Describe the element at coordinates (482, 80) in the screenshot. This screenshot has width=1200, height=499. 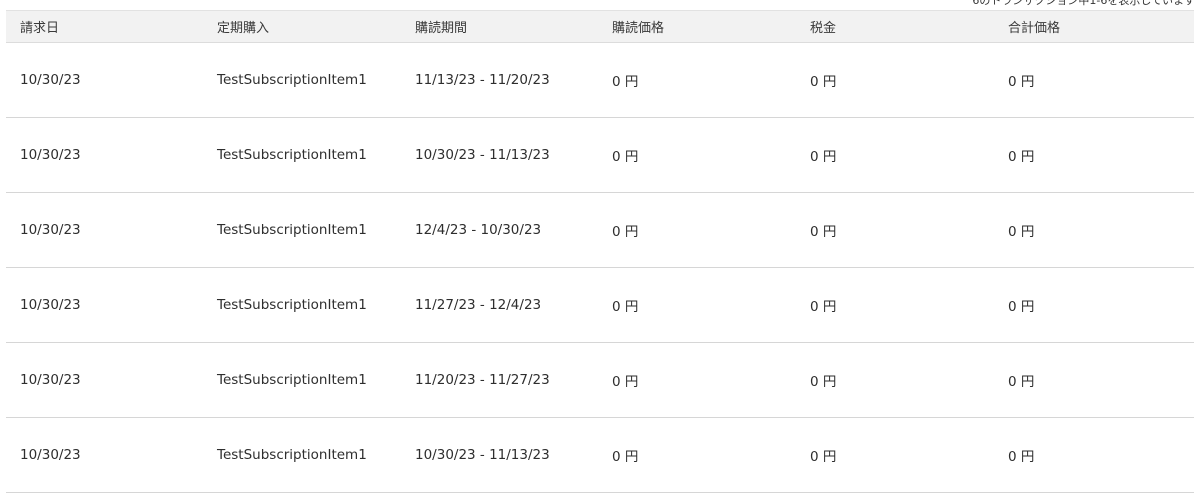
I see `cell-subscription-period: 11/13/23 - 11/20/23` at that location.